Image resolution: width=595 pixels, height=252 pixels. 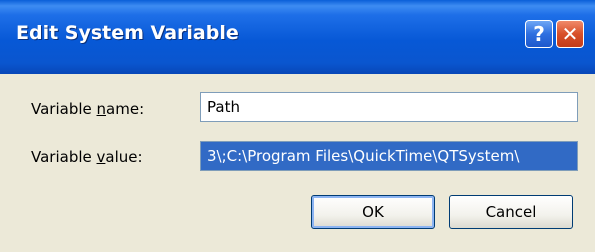 I want to click on window-title: Edit System Variable, so click(x=127, y=33).